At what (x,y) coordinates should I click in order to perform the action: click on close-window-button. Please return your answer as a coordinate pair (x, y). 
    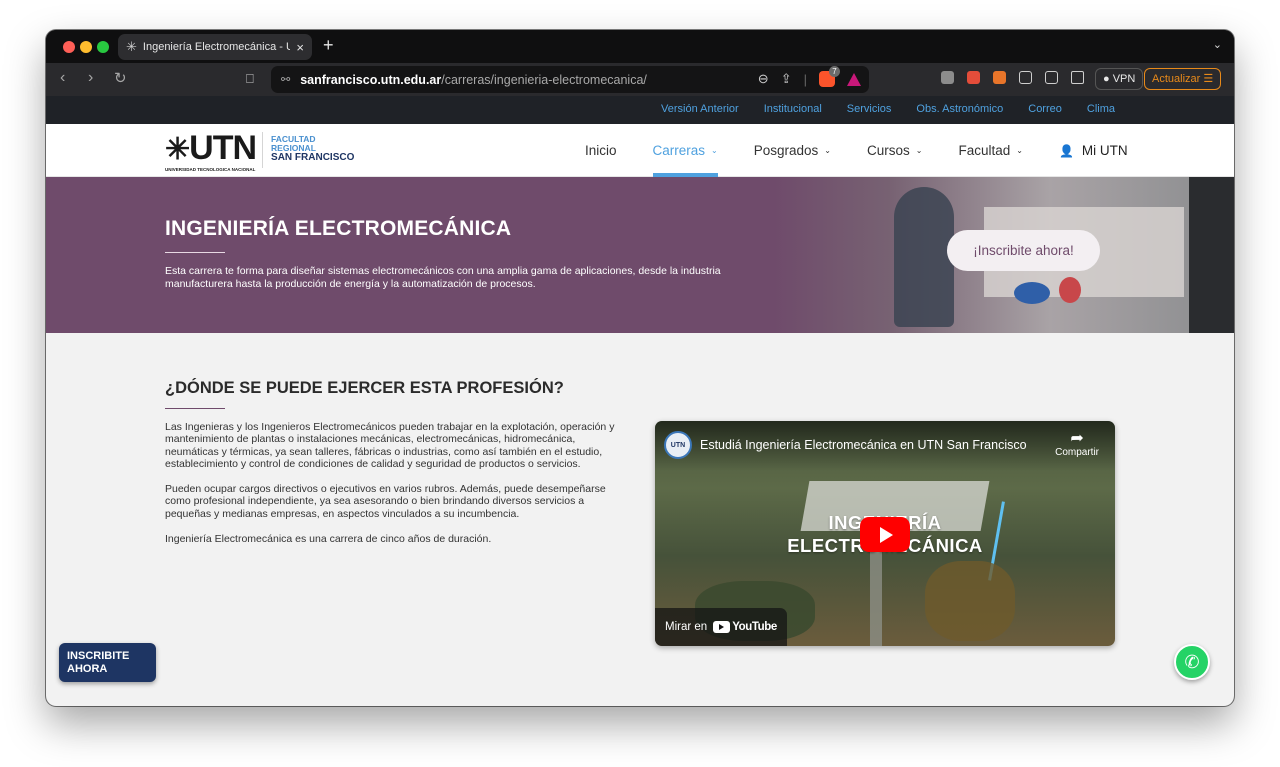
    Looking at the image, I should click on (69, 47).